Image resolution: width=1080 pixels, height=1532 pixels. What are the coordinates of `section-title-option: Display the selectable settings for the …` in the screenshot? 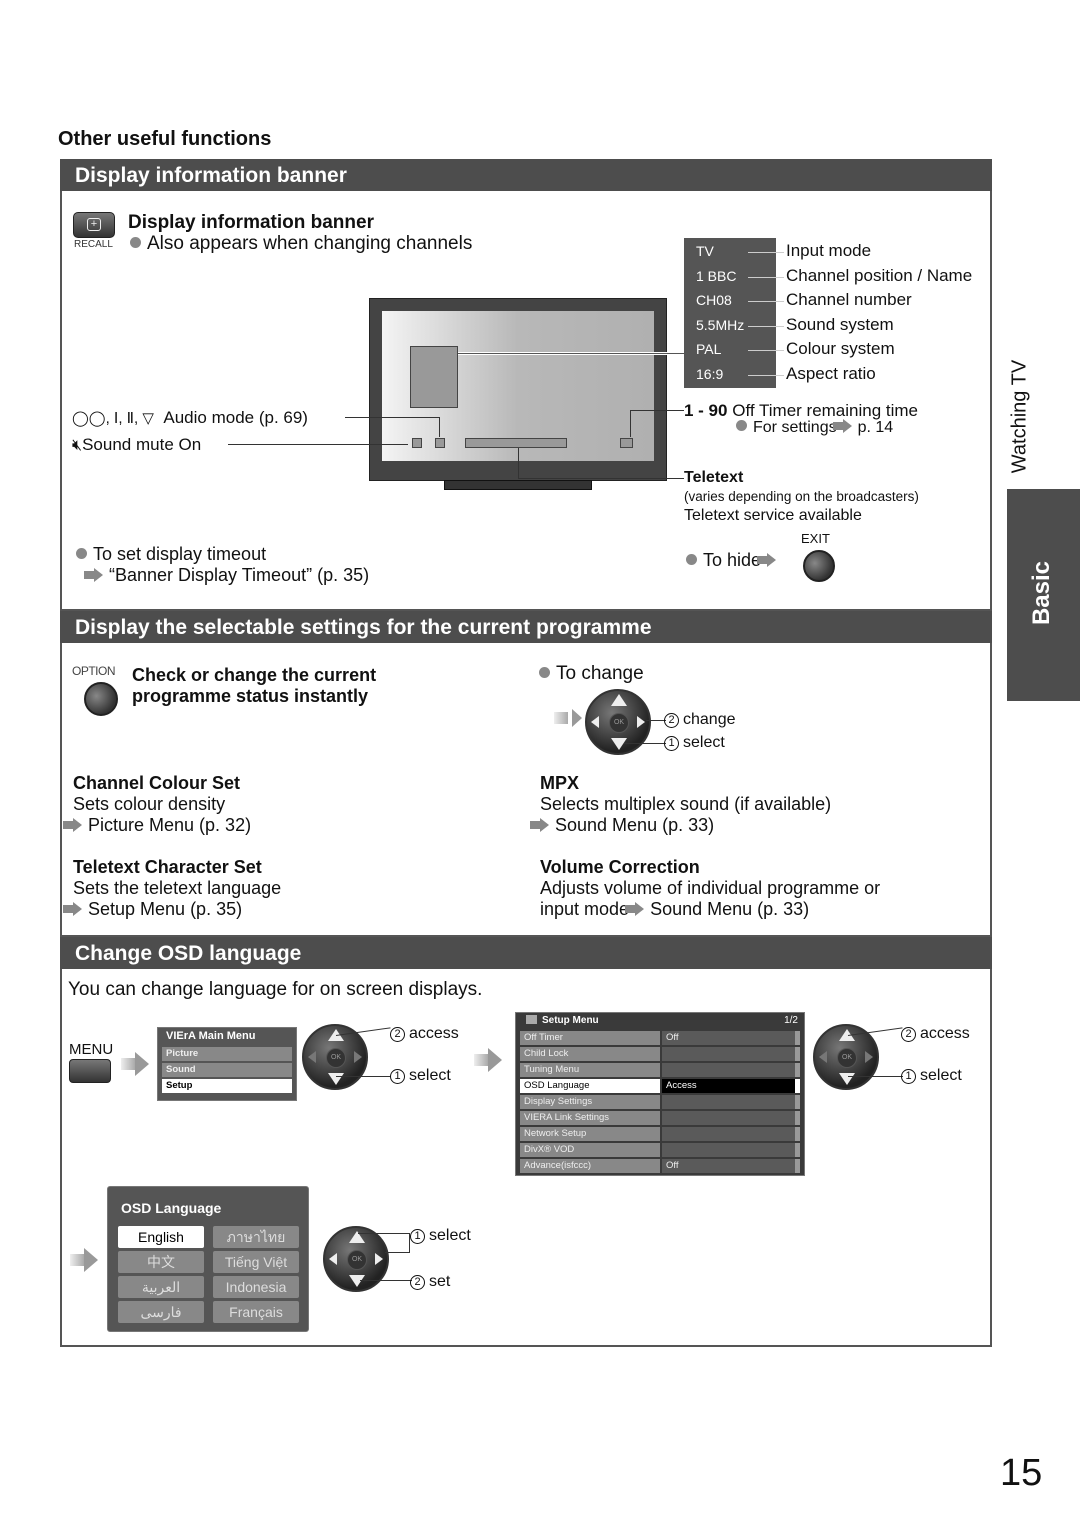 It's located at (526, 627).